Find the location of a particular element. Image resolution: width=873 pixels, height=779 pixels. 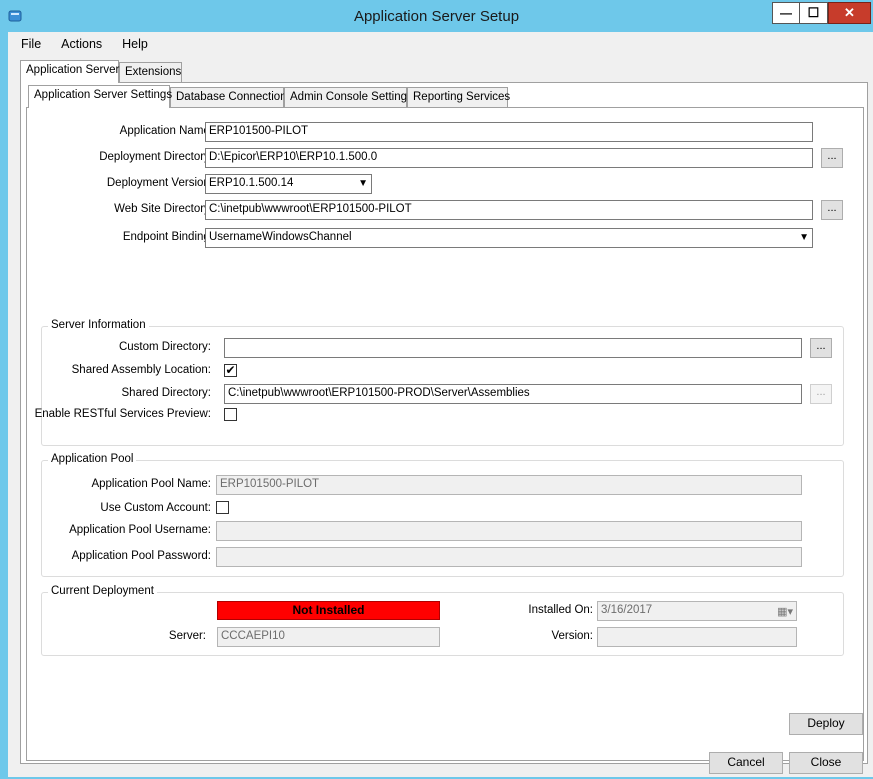

shared-assembly-label: Shared Assembly Location: is located at coordinates (141, 370).